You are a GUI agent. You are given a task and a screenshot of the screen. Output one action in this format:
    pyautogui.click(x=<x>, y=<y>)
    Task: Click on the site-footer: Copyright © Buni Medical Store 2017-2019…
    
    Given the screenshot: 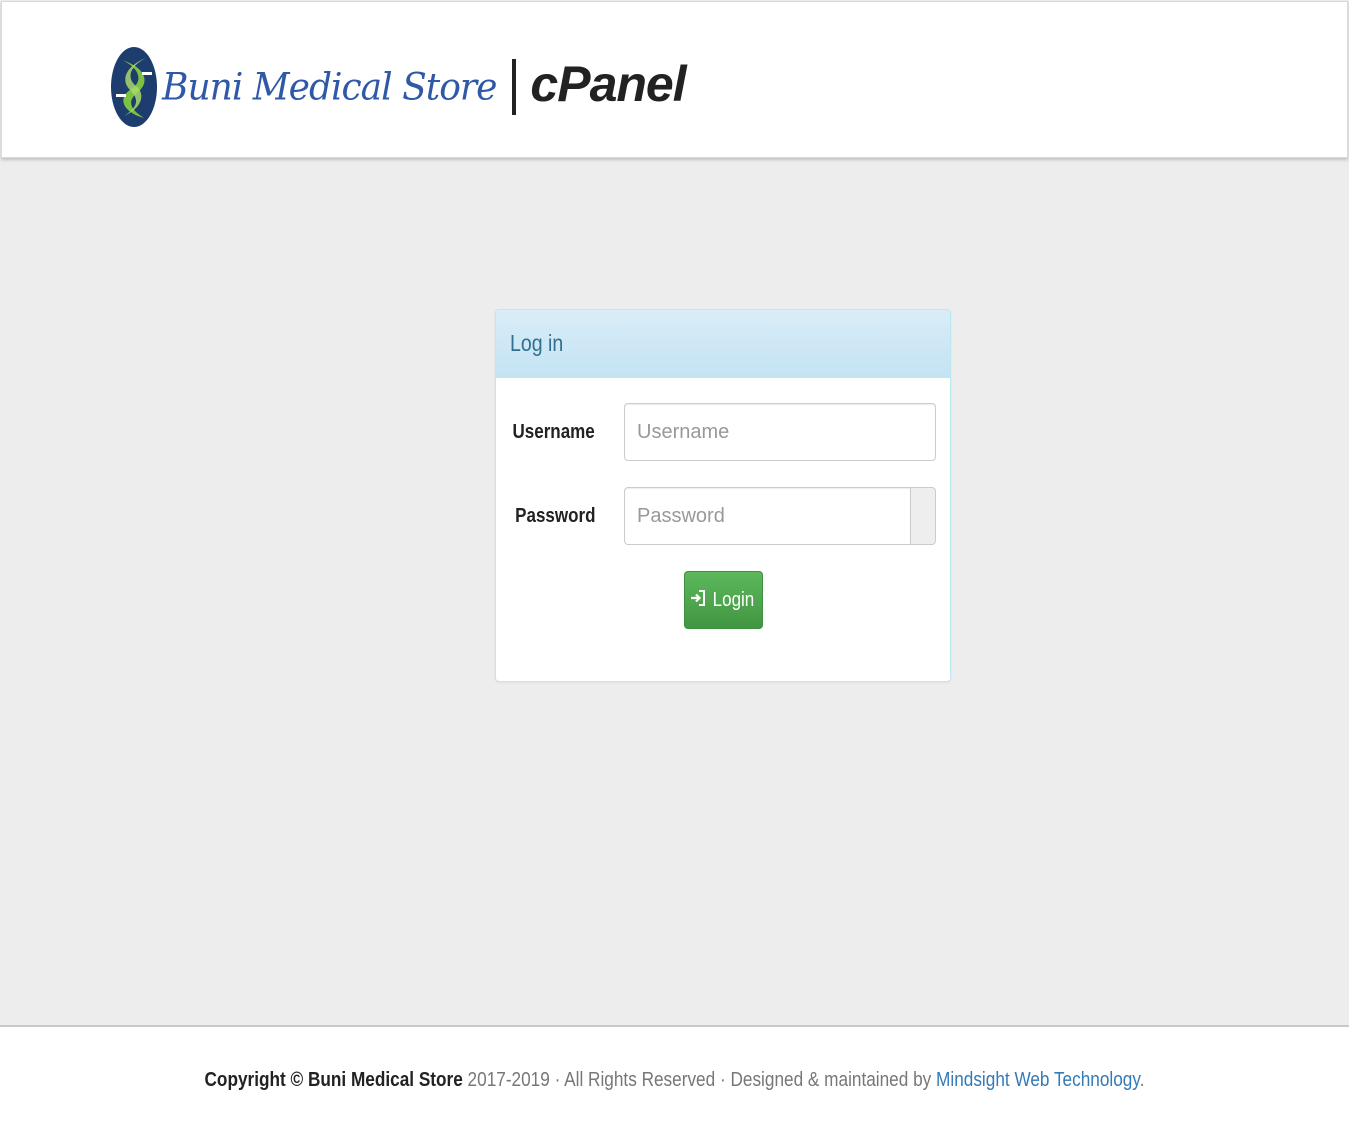 What is the action you would take?
    pyautogui.click(x=674, y=1077)
    